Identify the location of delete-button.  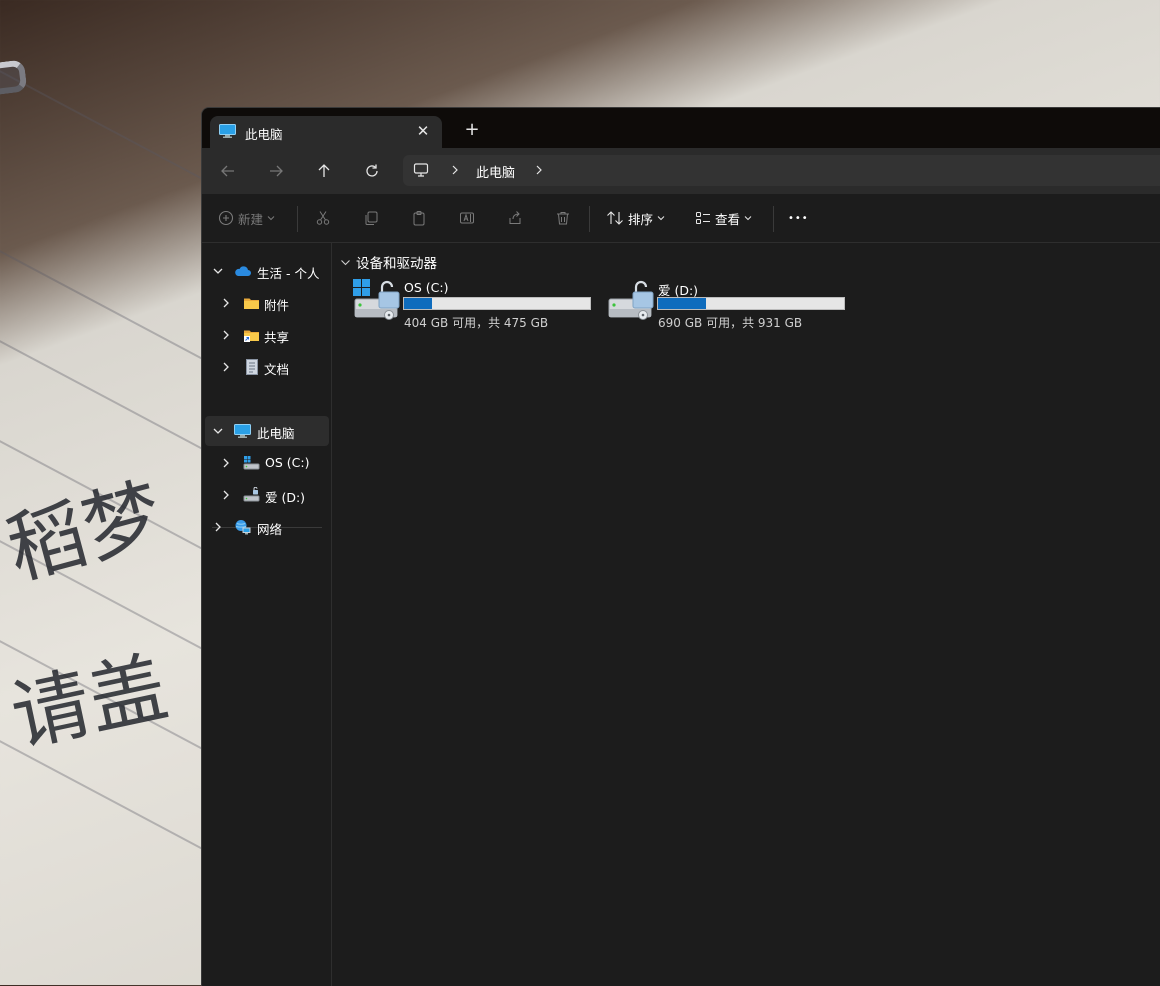
(563, 218).